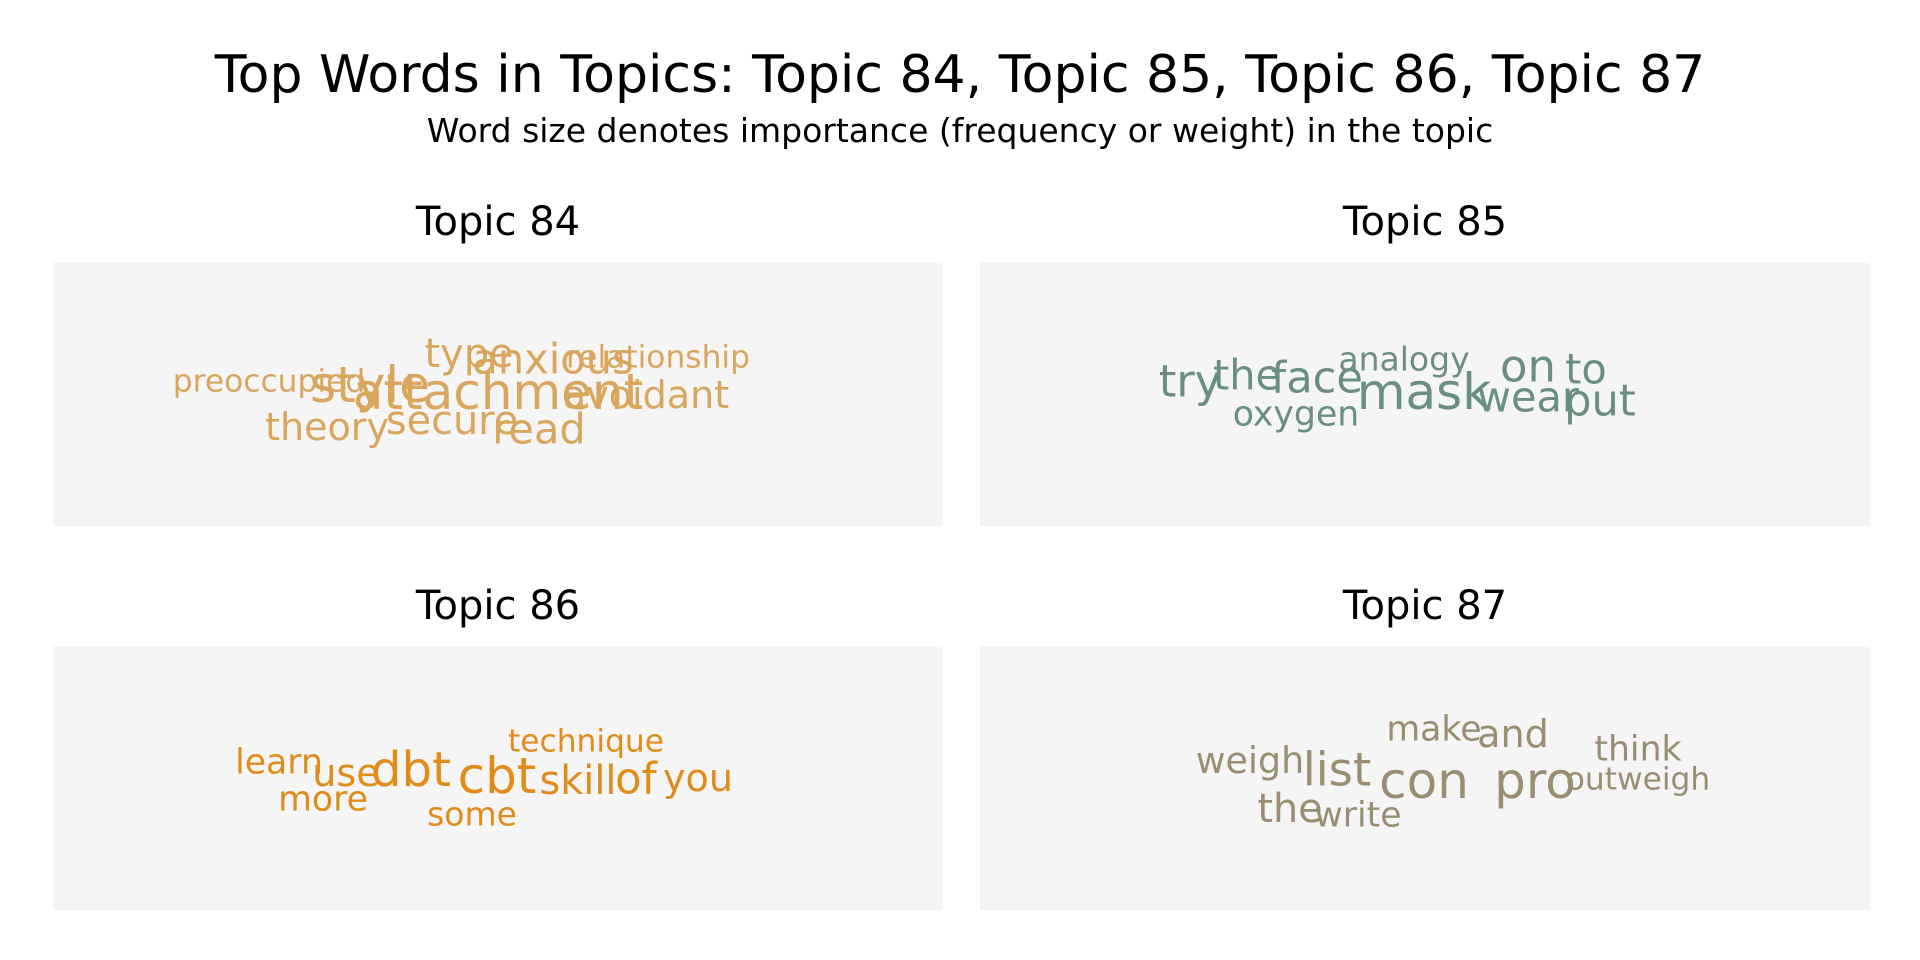 This screenshot has width=1920, height=960. Describe the element at coordinates (1528, 397) in the screenshot. I see `word-wear: wear` at that location.